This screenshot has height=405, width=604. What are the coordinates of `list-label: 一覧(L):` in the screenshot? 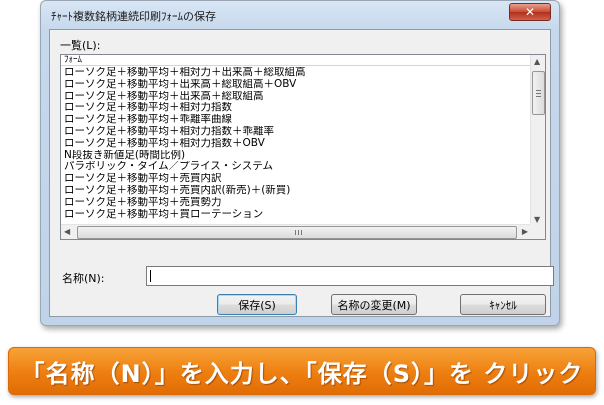 It's located at (80, 45).